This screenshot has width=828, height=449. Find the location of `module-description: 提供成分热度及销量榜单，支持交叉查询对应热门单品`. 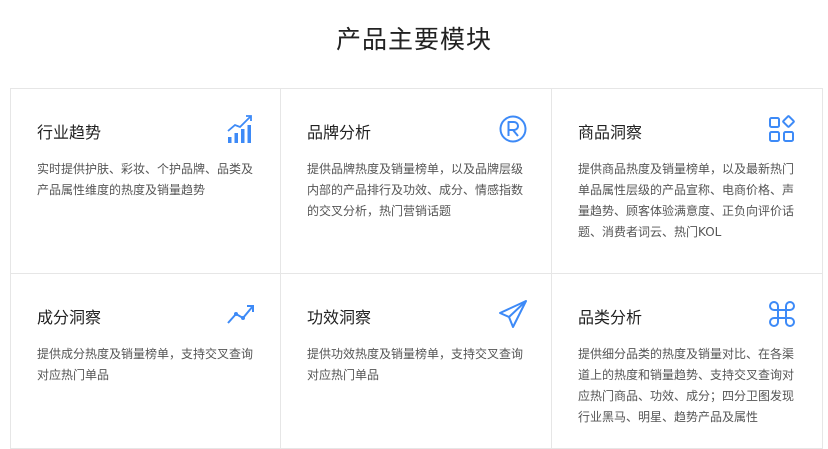

module-description: 提供成分热度及销量榜单，支持交叉查询对应热门单品 is located at coordinates (145, 364).